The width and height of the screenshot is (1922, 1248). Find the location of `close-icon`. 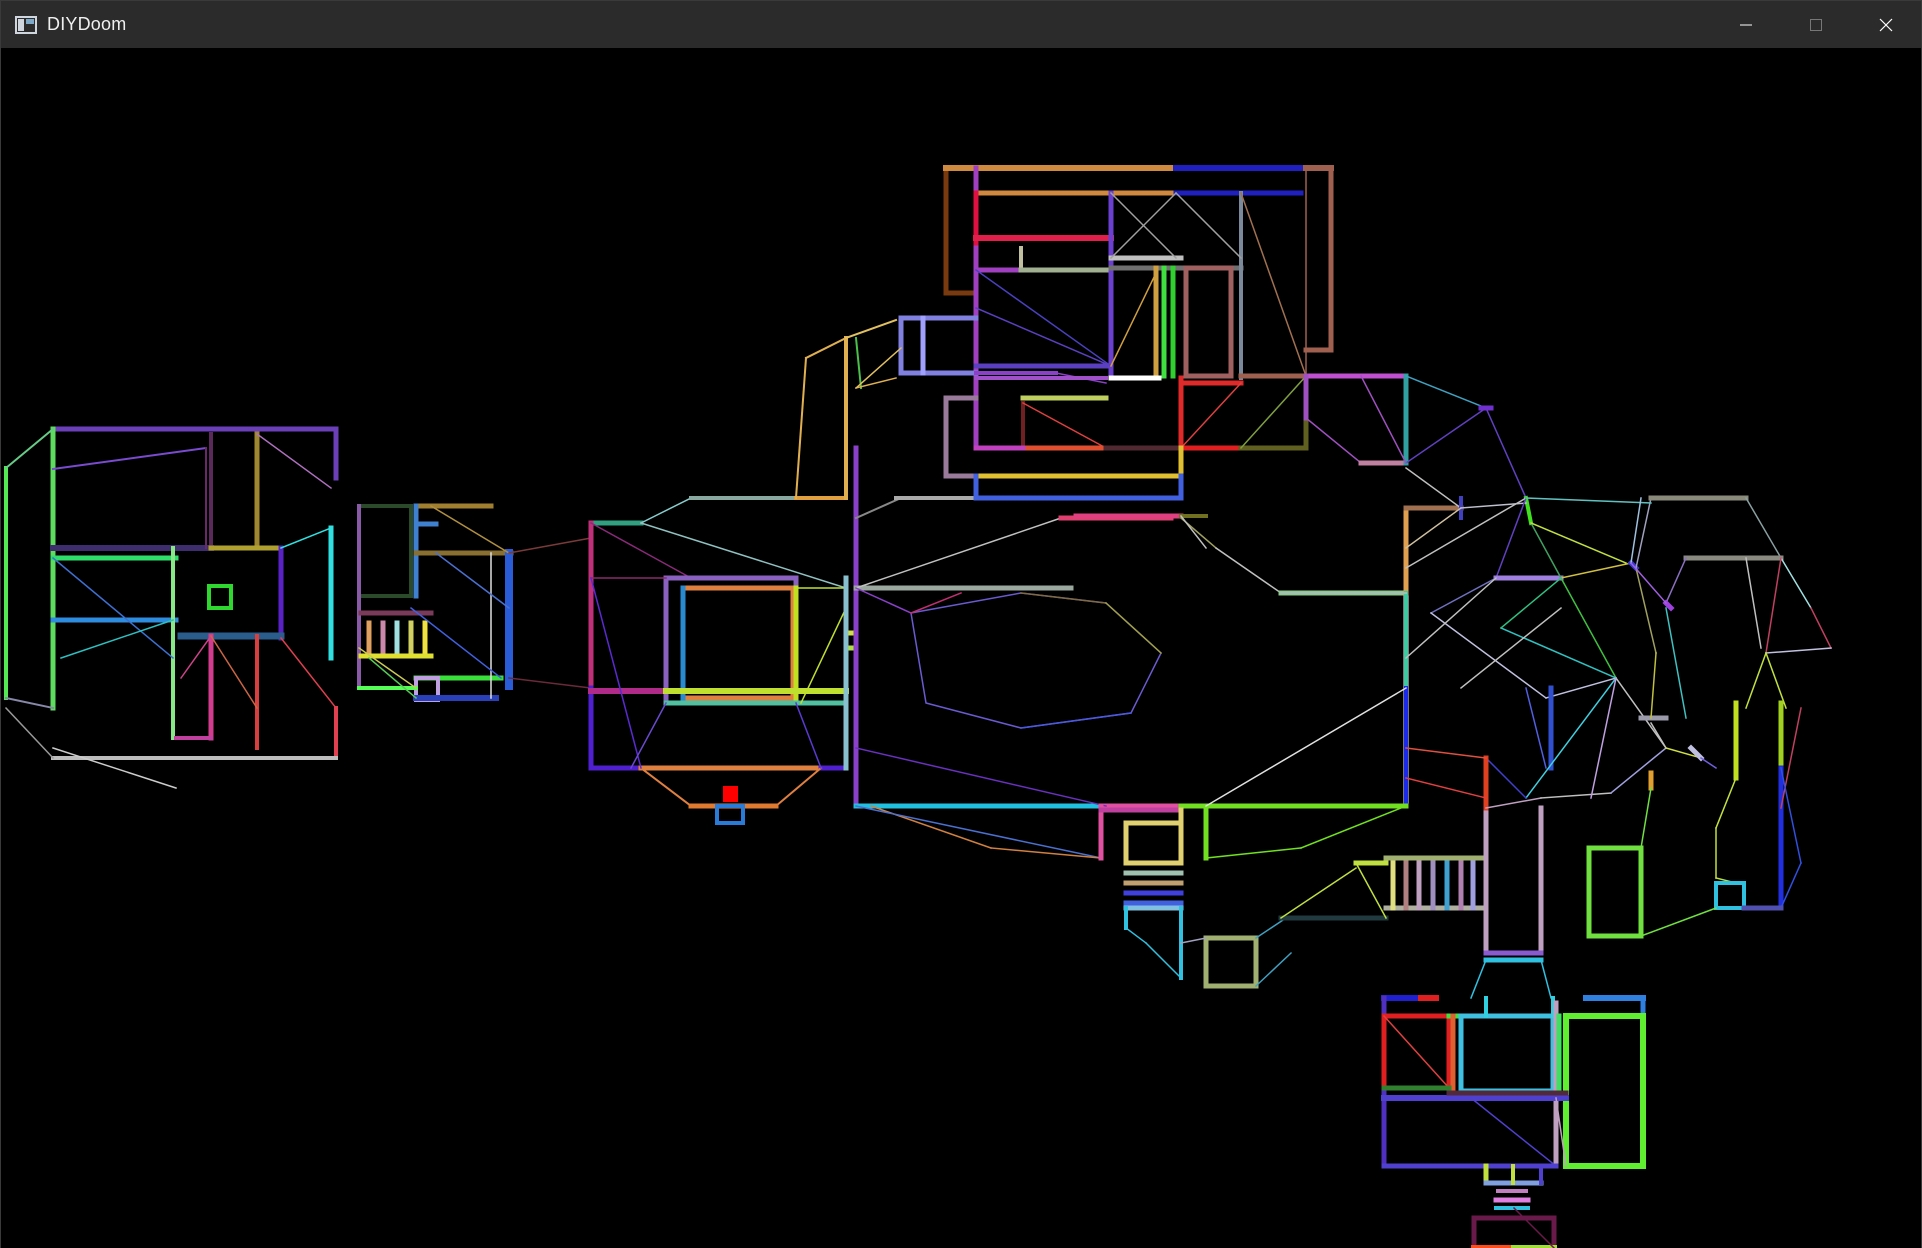

close-icon is located at coordinates (1886, 24).